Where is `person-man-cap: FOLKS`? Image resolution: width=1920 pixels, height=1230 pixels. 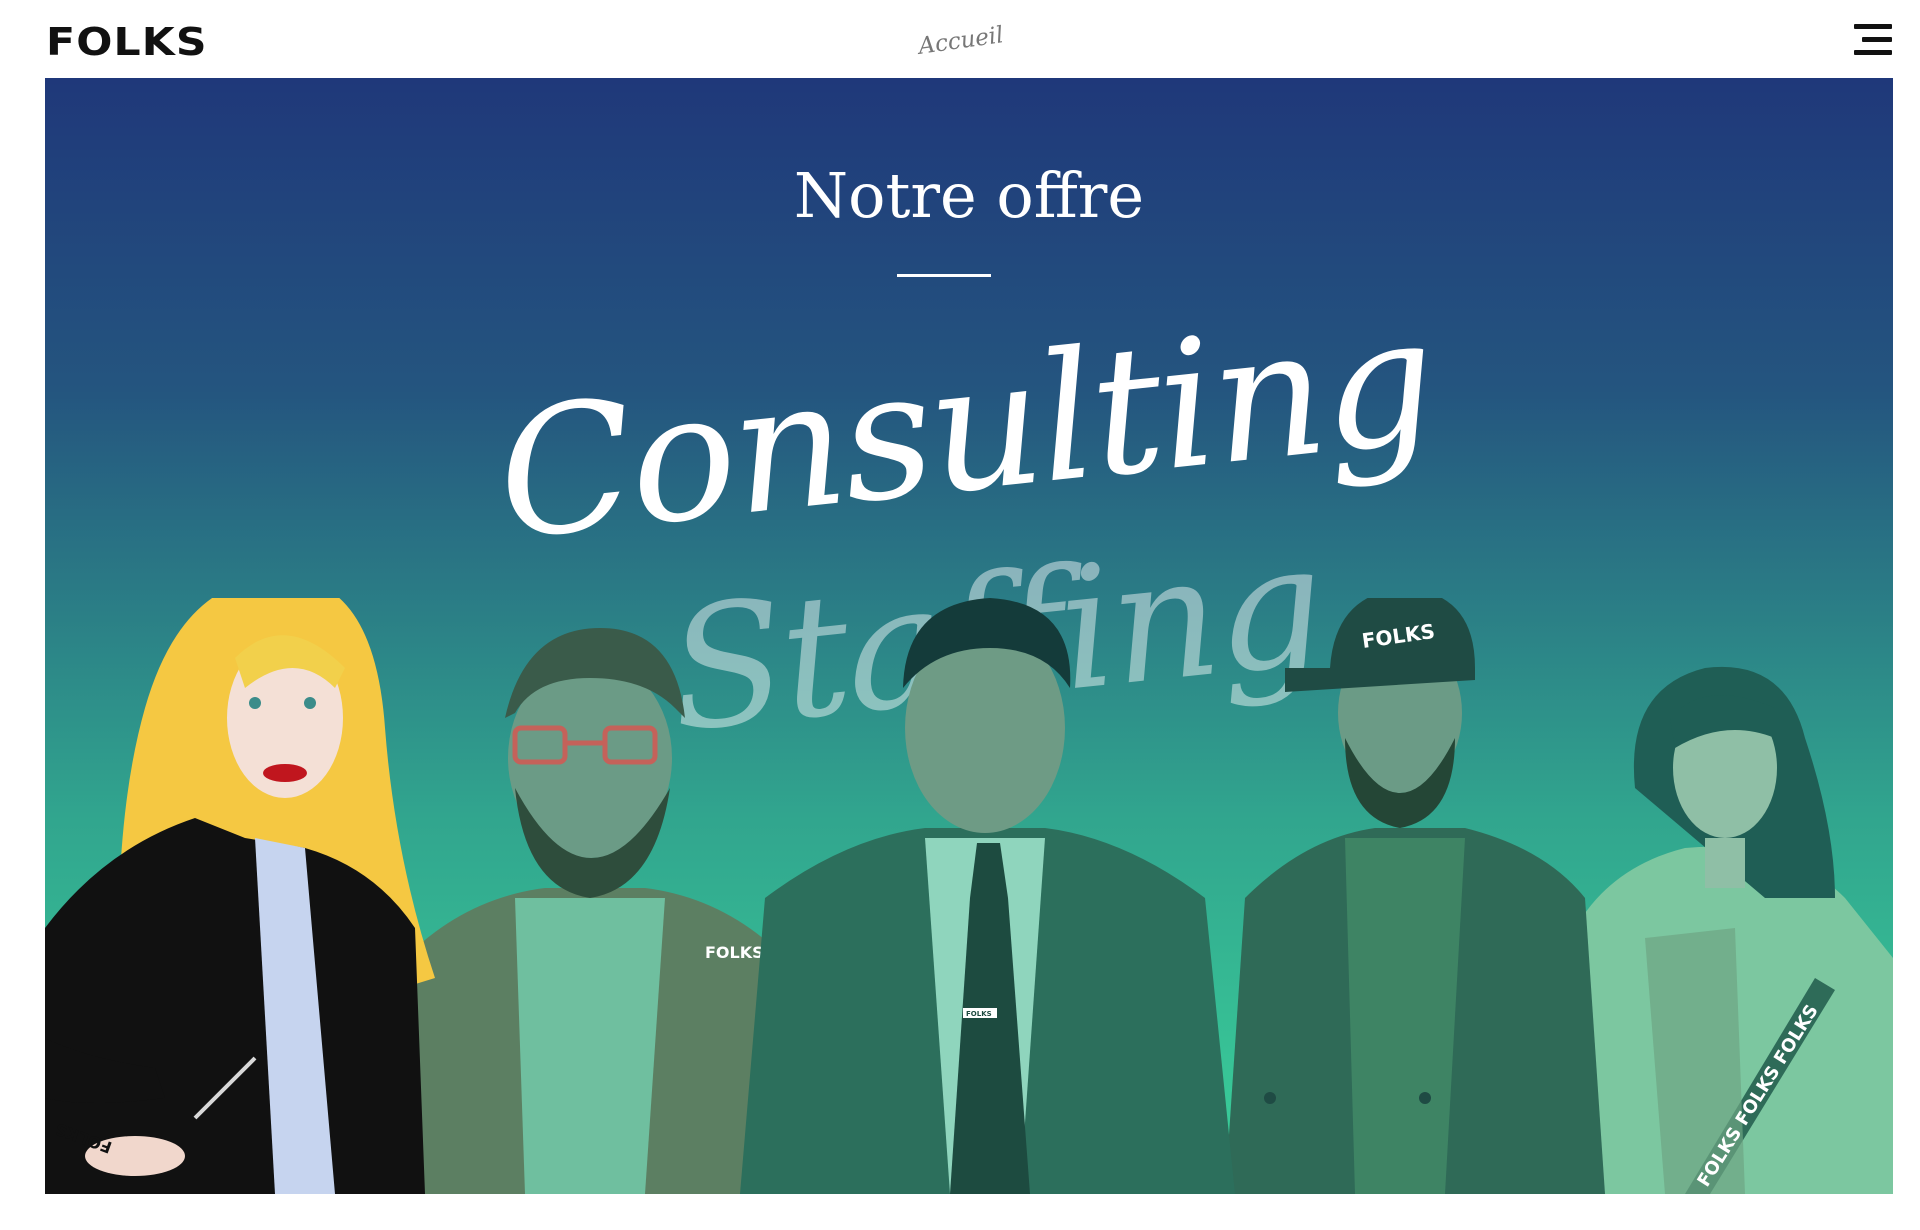
person-man-cap: FOLKS is located at coordinates (1415, 896).